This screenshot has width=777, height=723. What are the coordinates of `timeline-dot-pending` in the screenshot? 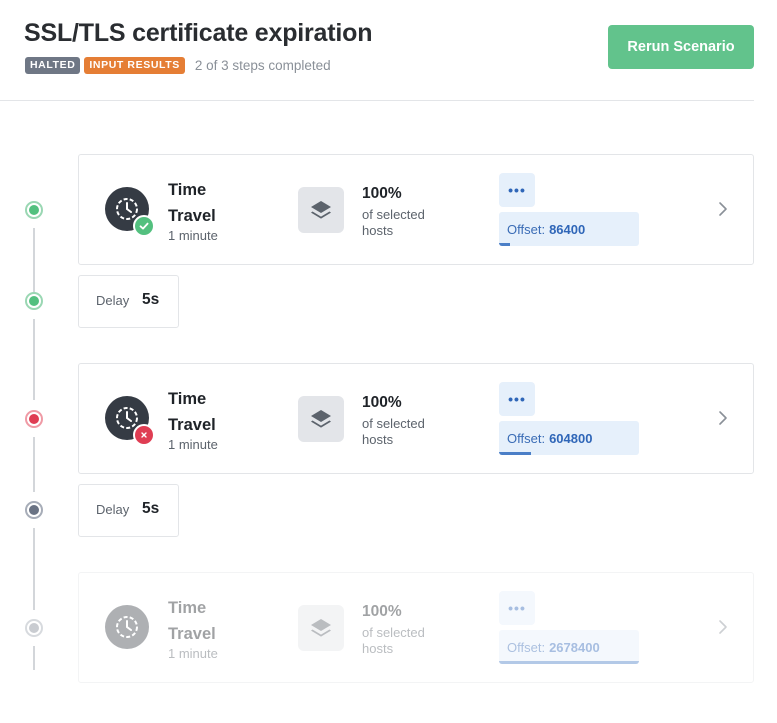 It's located at (34, 628).